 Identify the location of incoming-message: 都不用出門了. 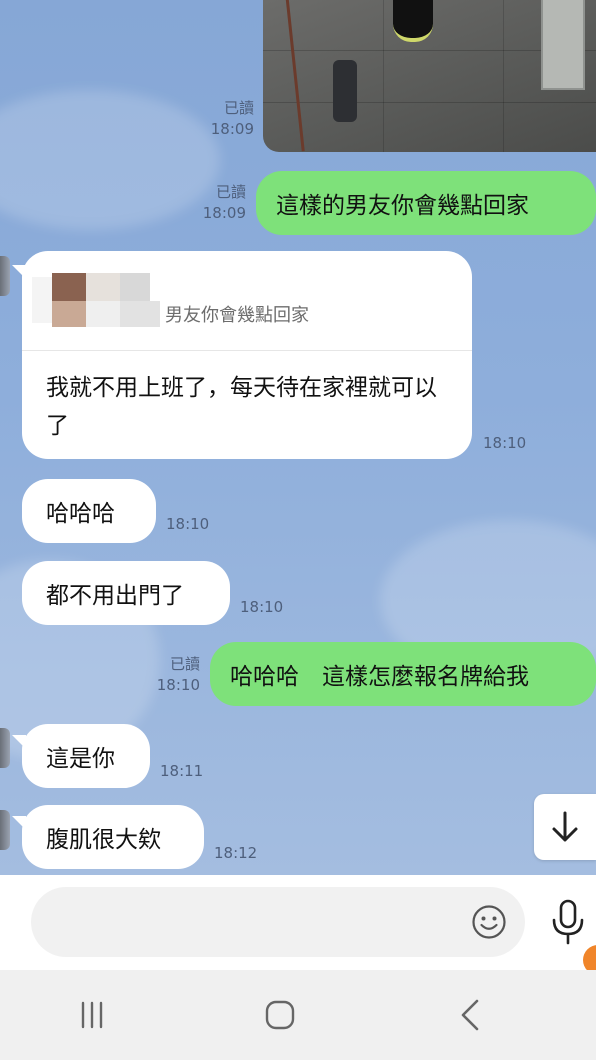
(126, 593).